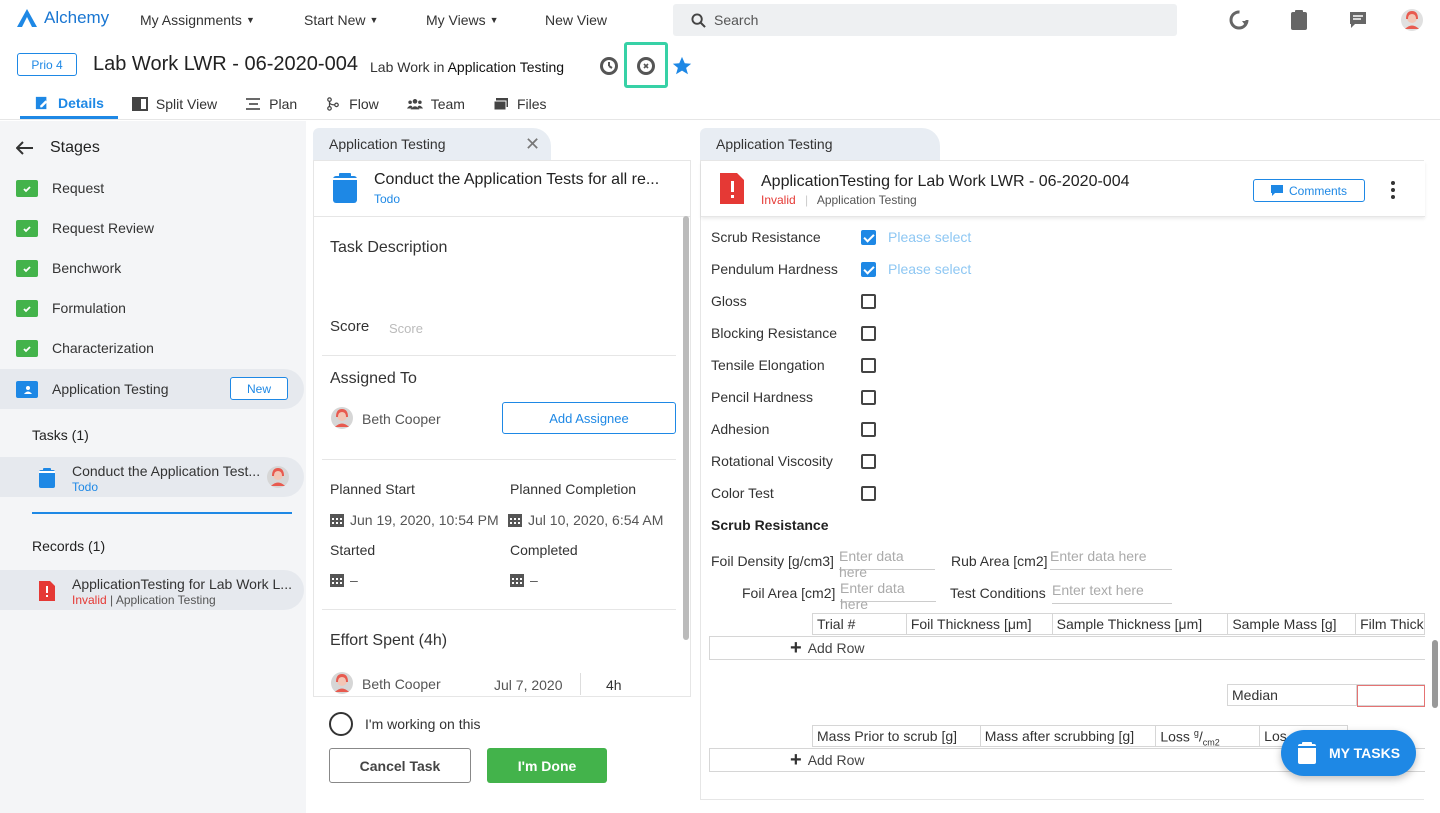 The image size is (1440, 813). Describe the element at coordinates (772, 461) in the screenshot. I see `checklist-label: Rotational Viscosity` at that location.